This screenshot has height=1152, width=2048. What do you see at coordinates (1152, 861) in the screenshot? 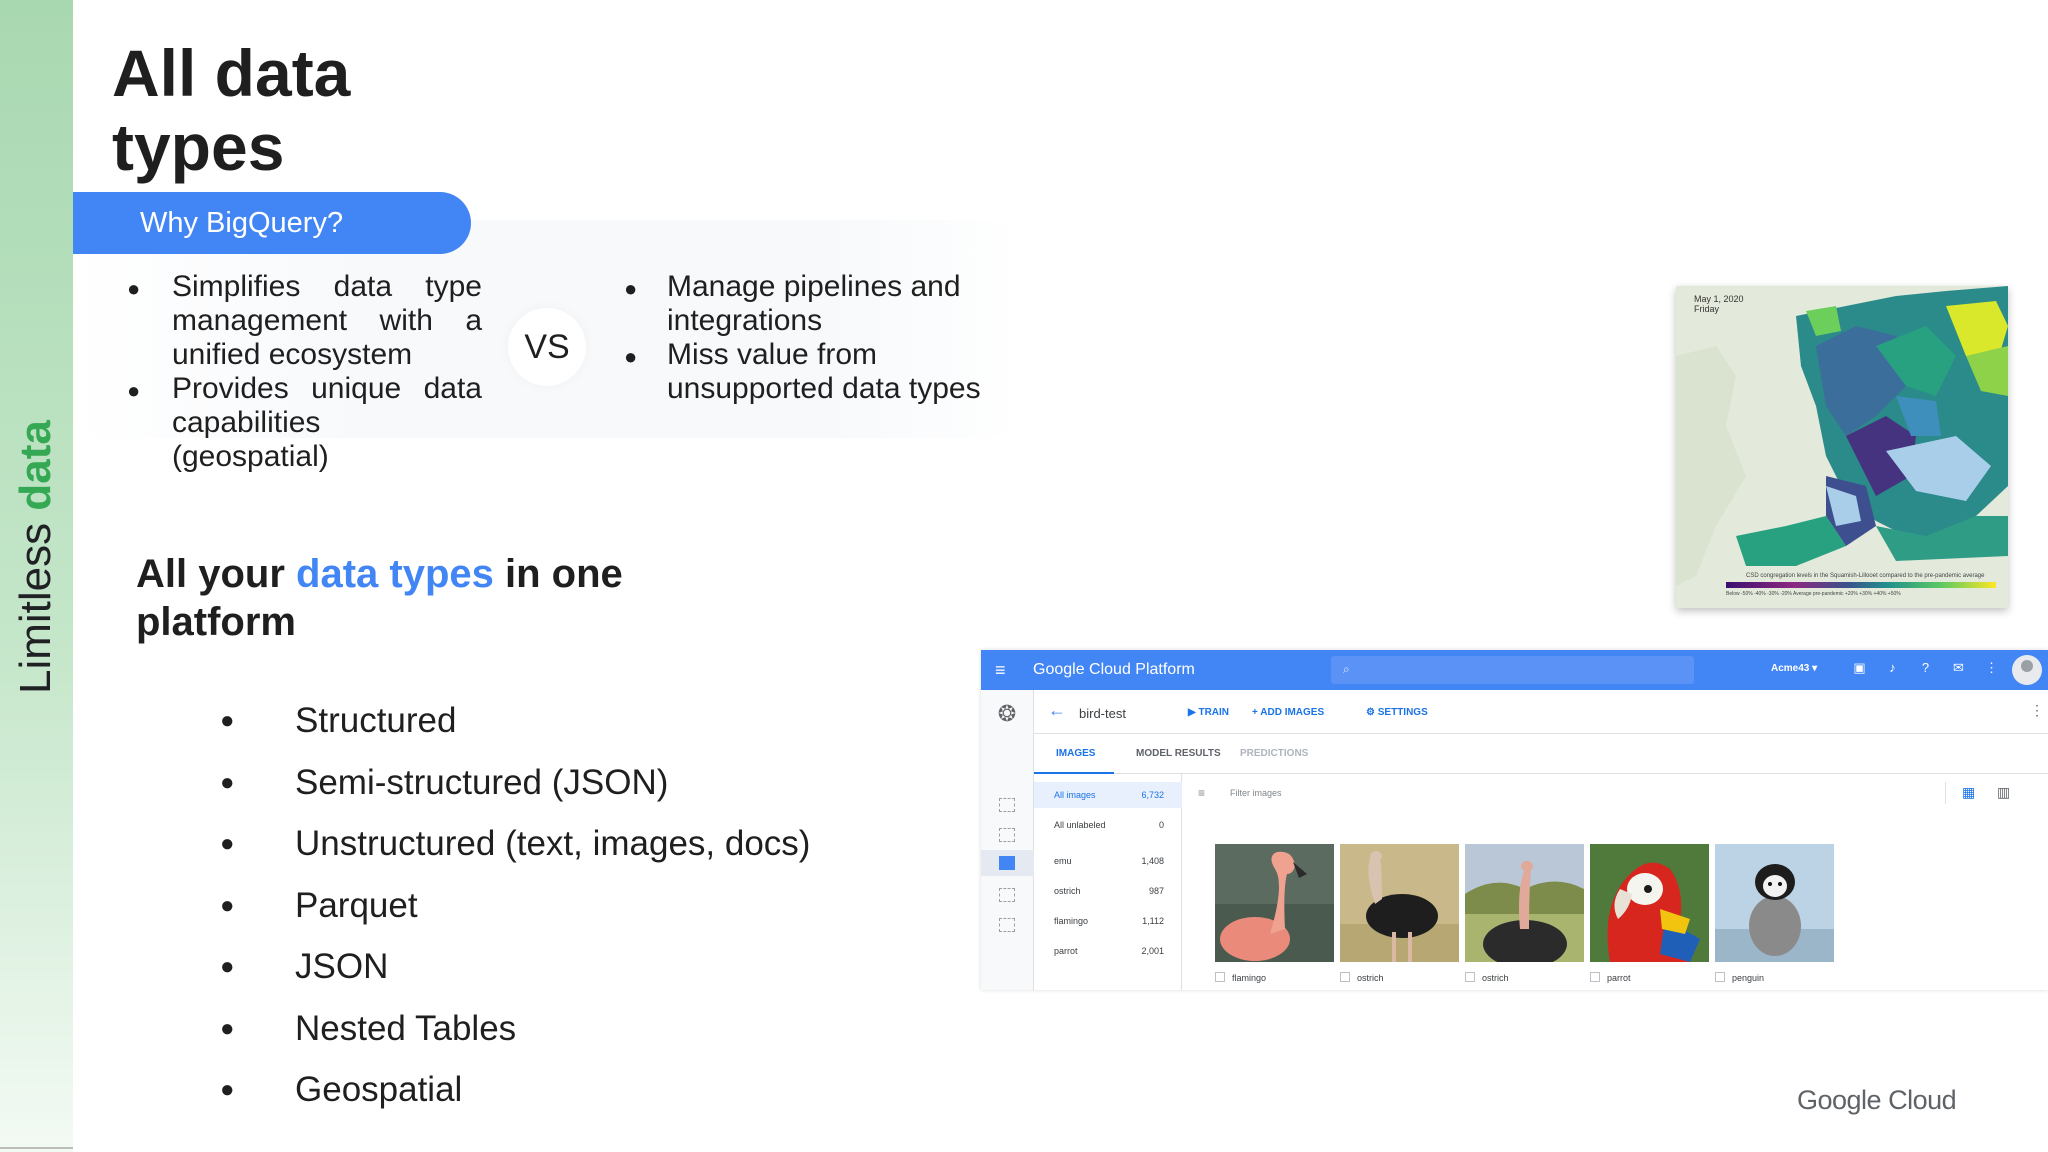
I see `label-count: 1,408` at bounding box center [1152, 861].